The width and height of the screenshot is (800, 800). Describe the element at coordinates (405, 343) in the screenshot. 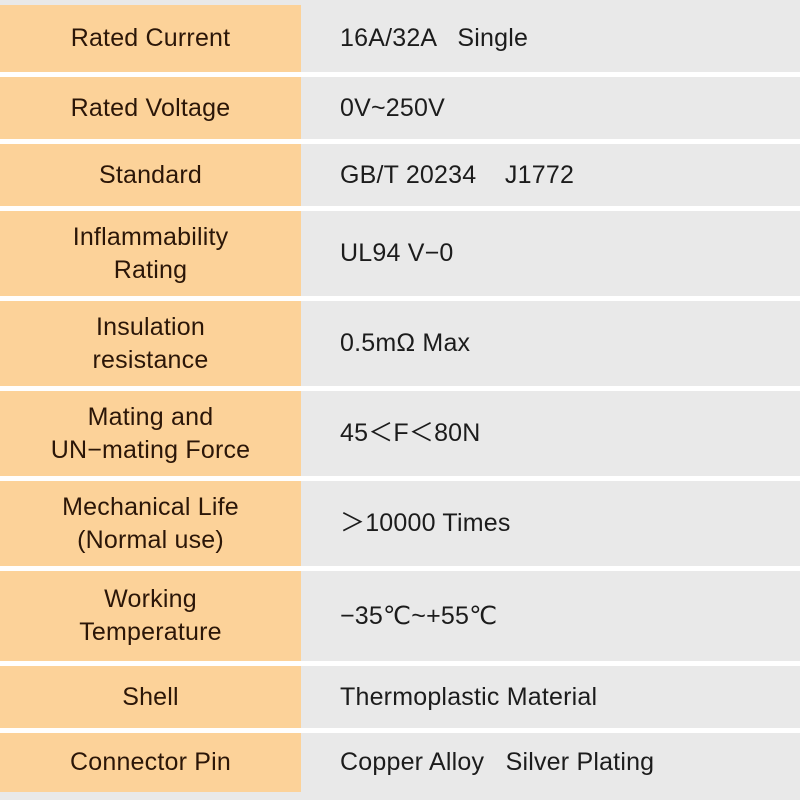

I see `spec-value-text: 0.5mΩ Max` at that location.